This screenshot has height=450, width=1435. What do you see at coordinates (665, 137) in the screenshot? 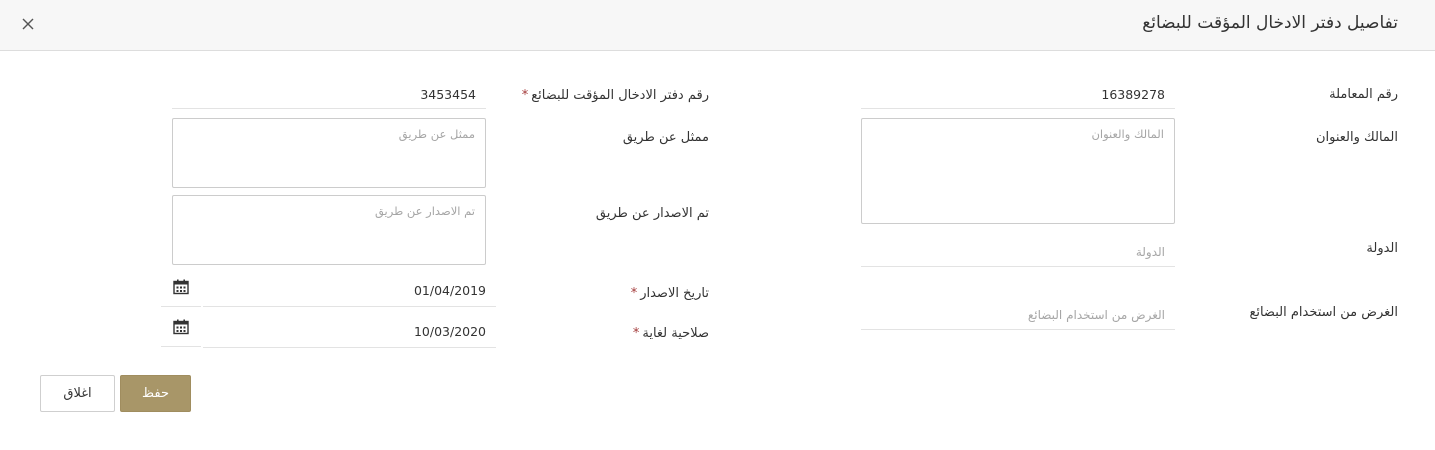
I see `represented-by-label: ممثل عن طريق` at bounding box center [665, 137].